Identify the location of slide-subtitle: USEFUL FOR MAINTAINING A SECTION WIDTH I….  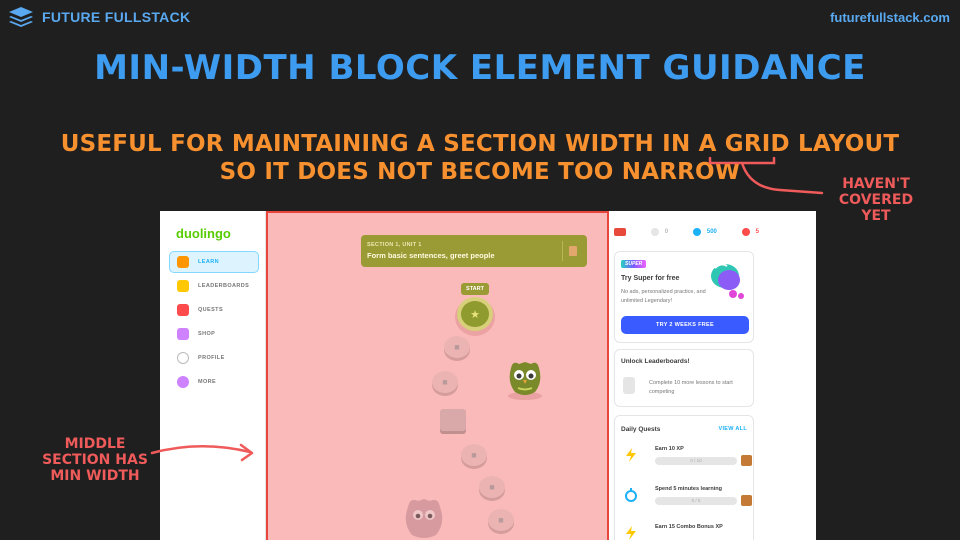
(480, 158).